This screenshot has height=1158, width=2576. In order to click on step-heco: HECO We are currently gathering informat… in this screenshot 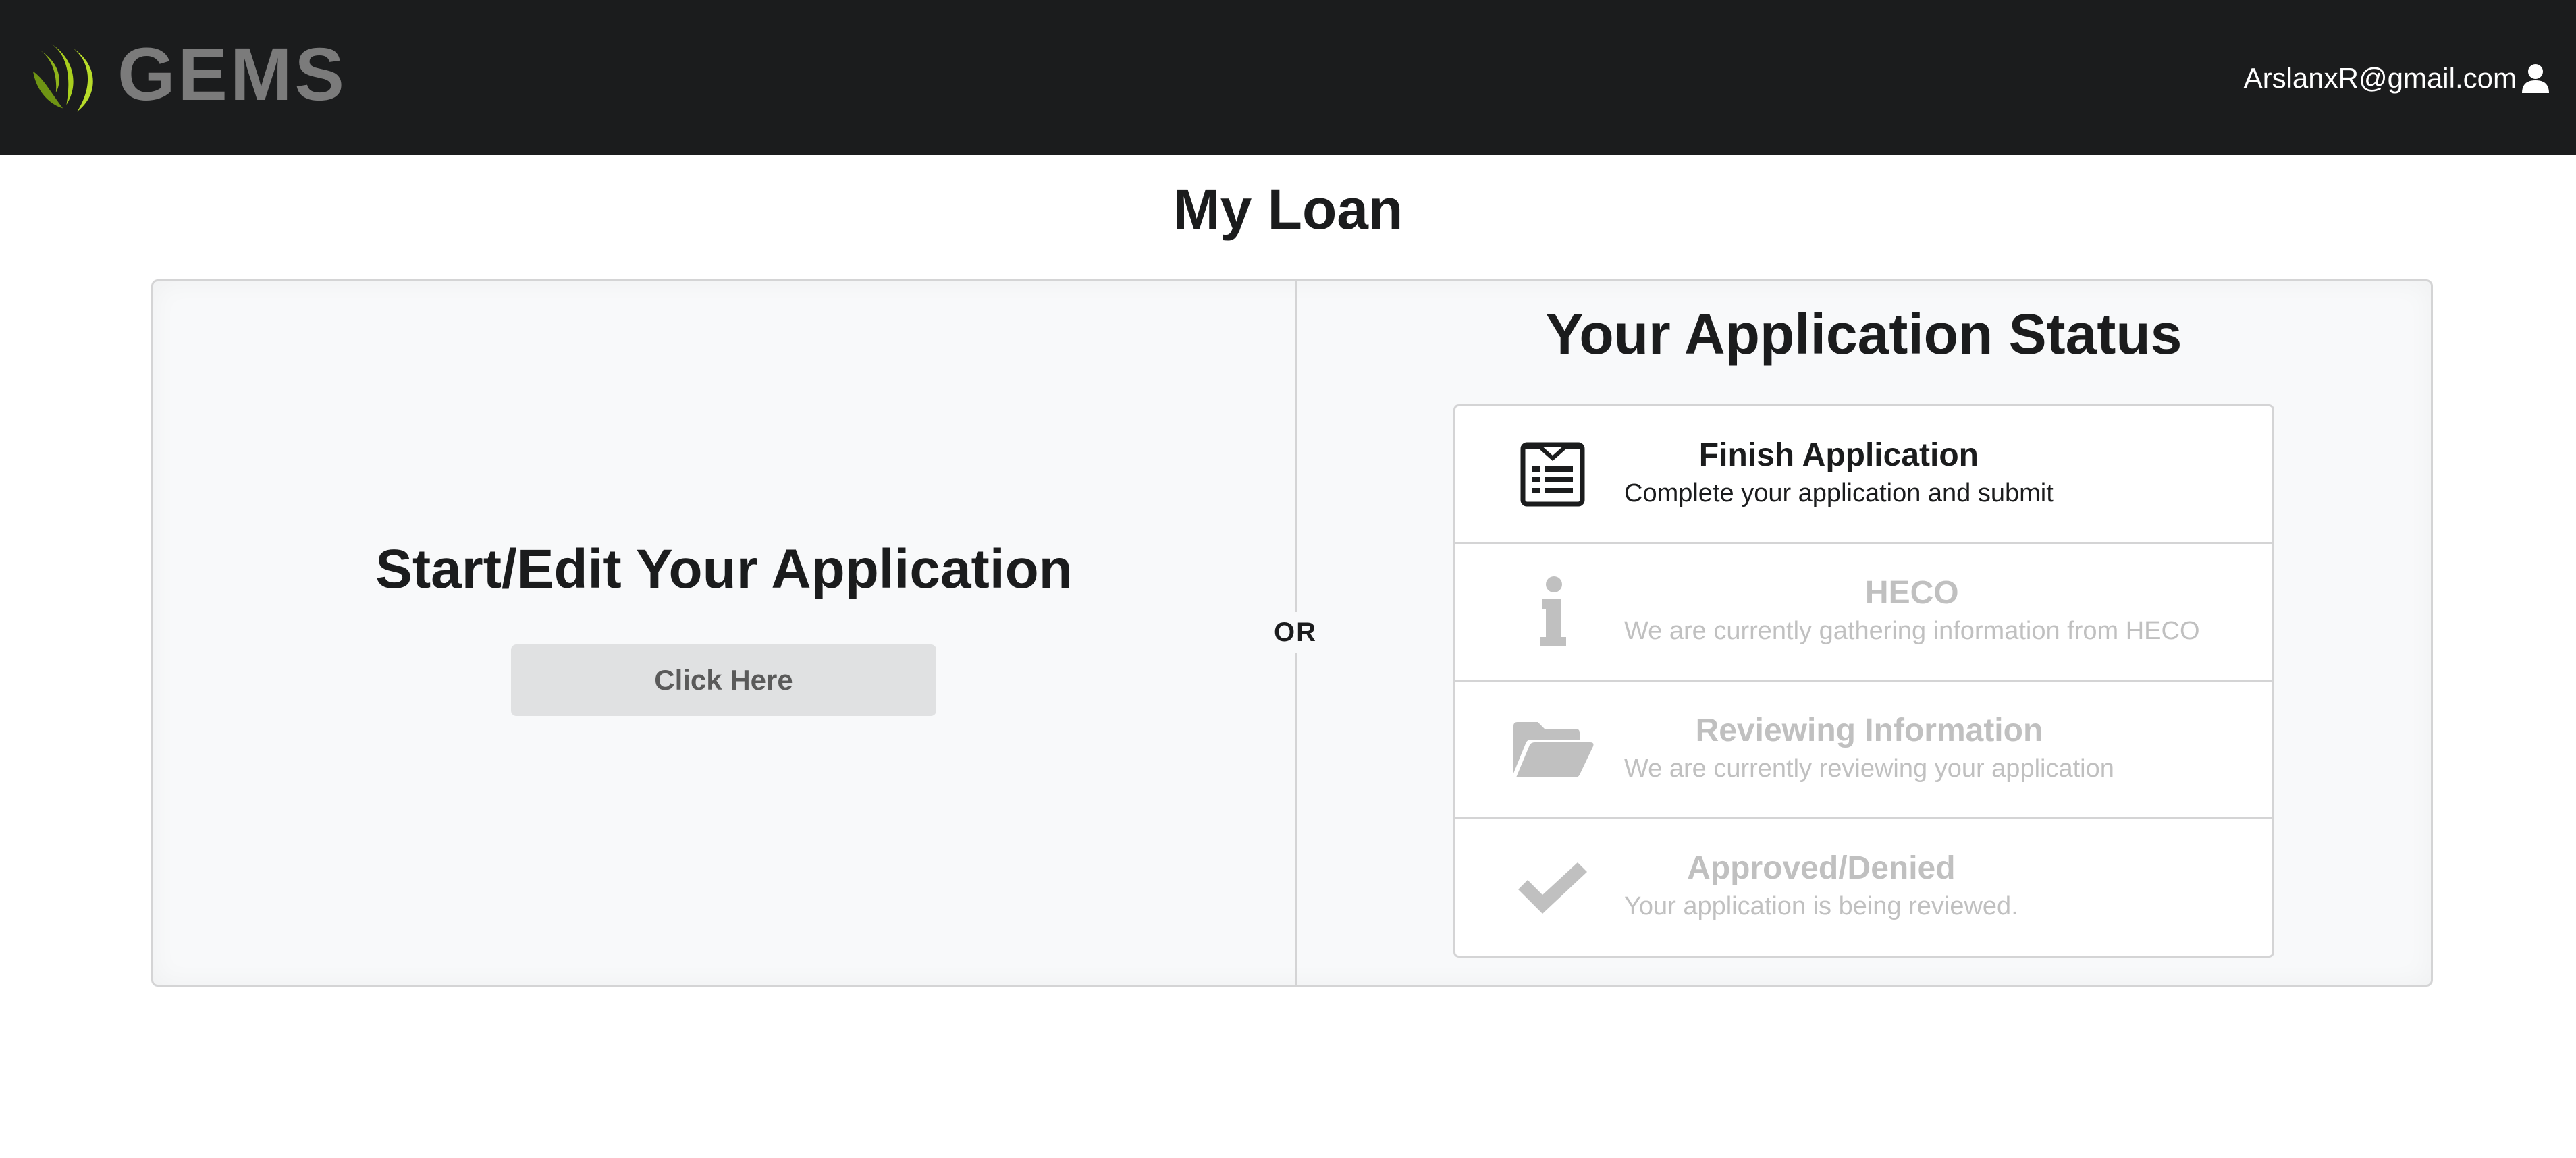, I will do `click(1863, 613)`.